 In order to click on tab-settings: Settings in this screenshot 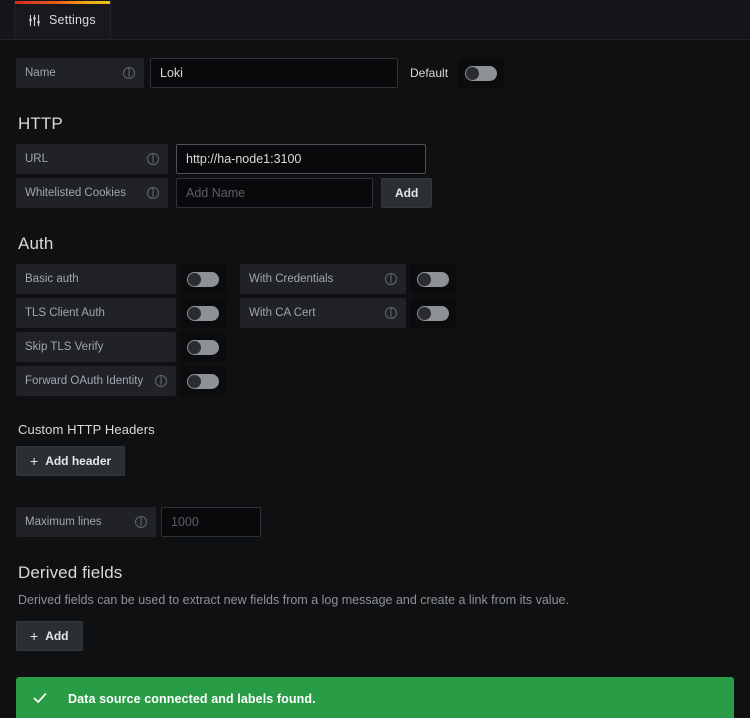, I will do `click(62, 20)`.